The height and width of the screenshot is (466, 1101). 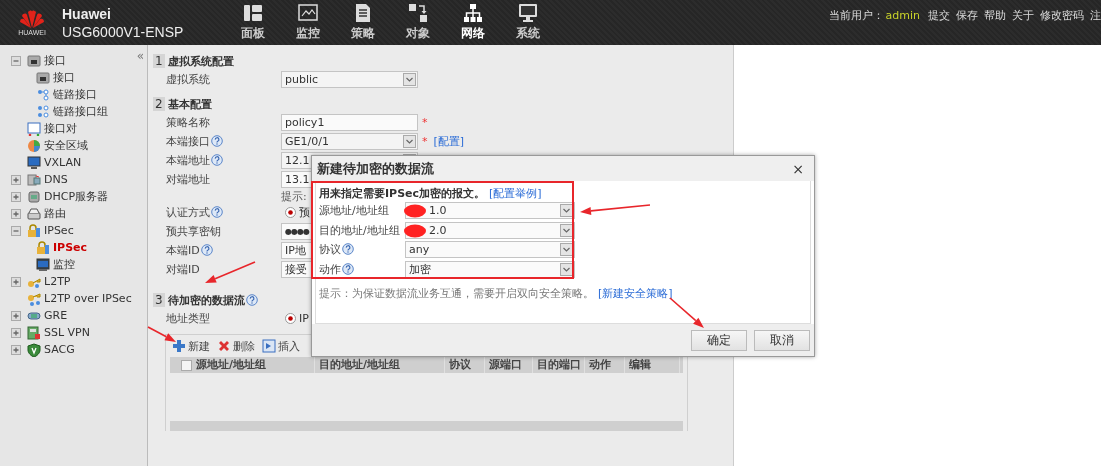 What do you see at coordinates (559, 365) in the screenshot?
I see `column-header: 目的端口` at bounding box center [559, 365].